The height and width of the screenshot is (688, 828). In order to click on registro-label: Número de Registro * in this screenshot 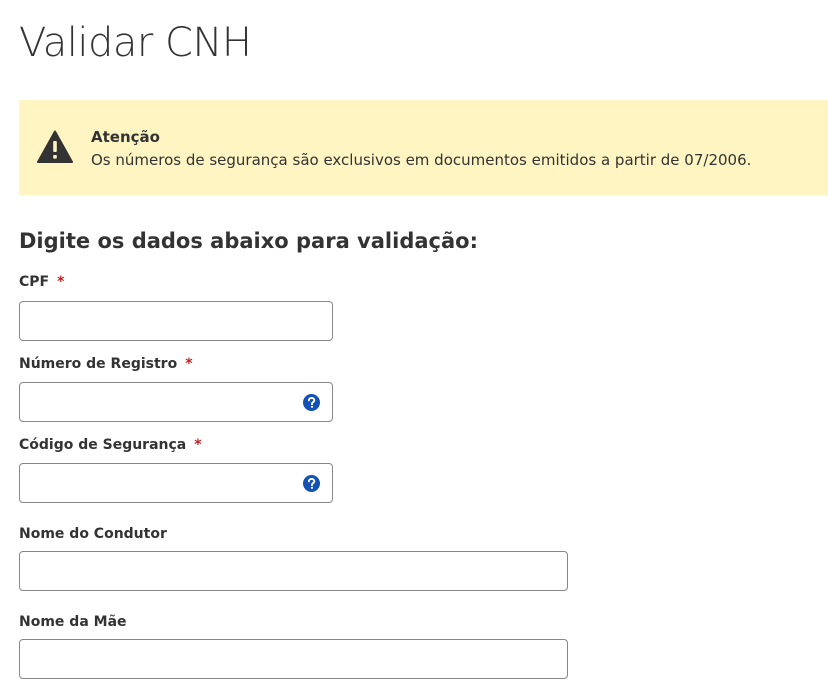, I will do `click(106, 364)`.